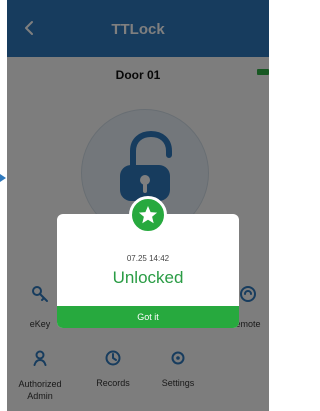 The image size is (320, 411). I want to click on star-glyph, so click(148, 215).